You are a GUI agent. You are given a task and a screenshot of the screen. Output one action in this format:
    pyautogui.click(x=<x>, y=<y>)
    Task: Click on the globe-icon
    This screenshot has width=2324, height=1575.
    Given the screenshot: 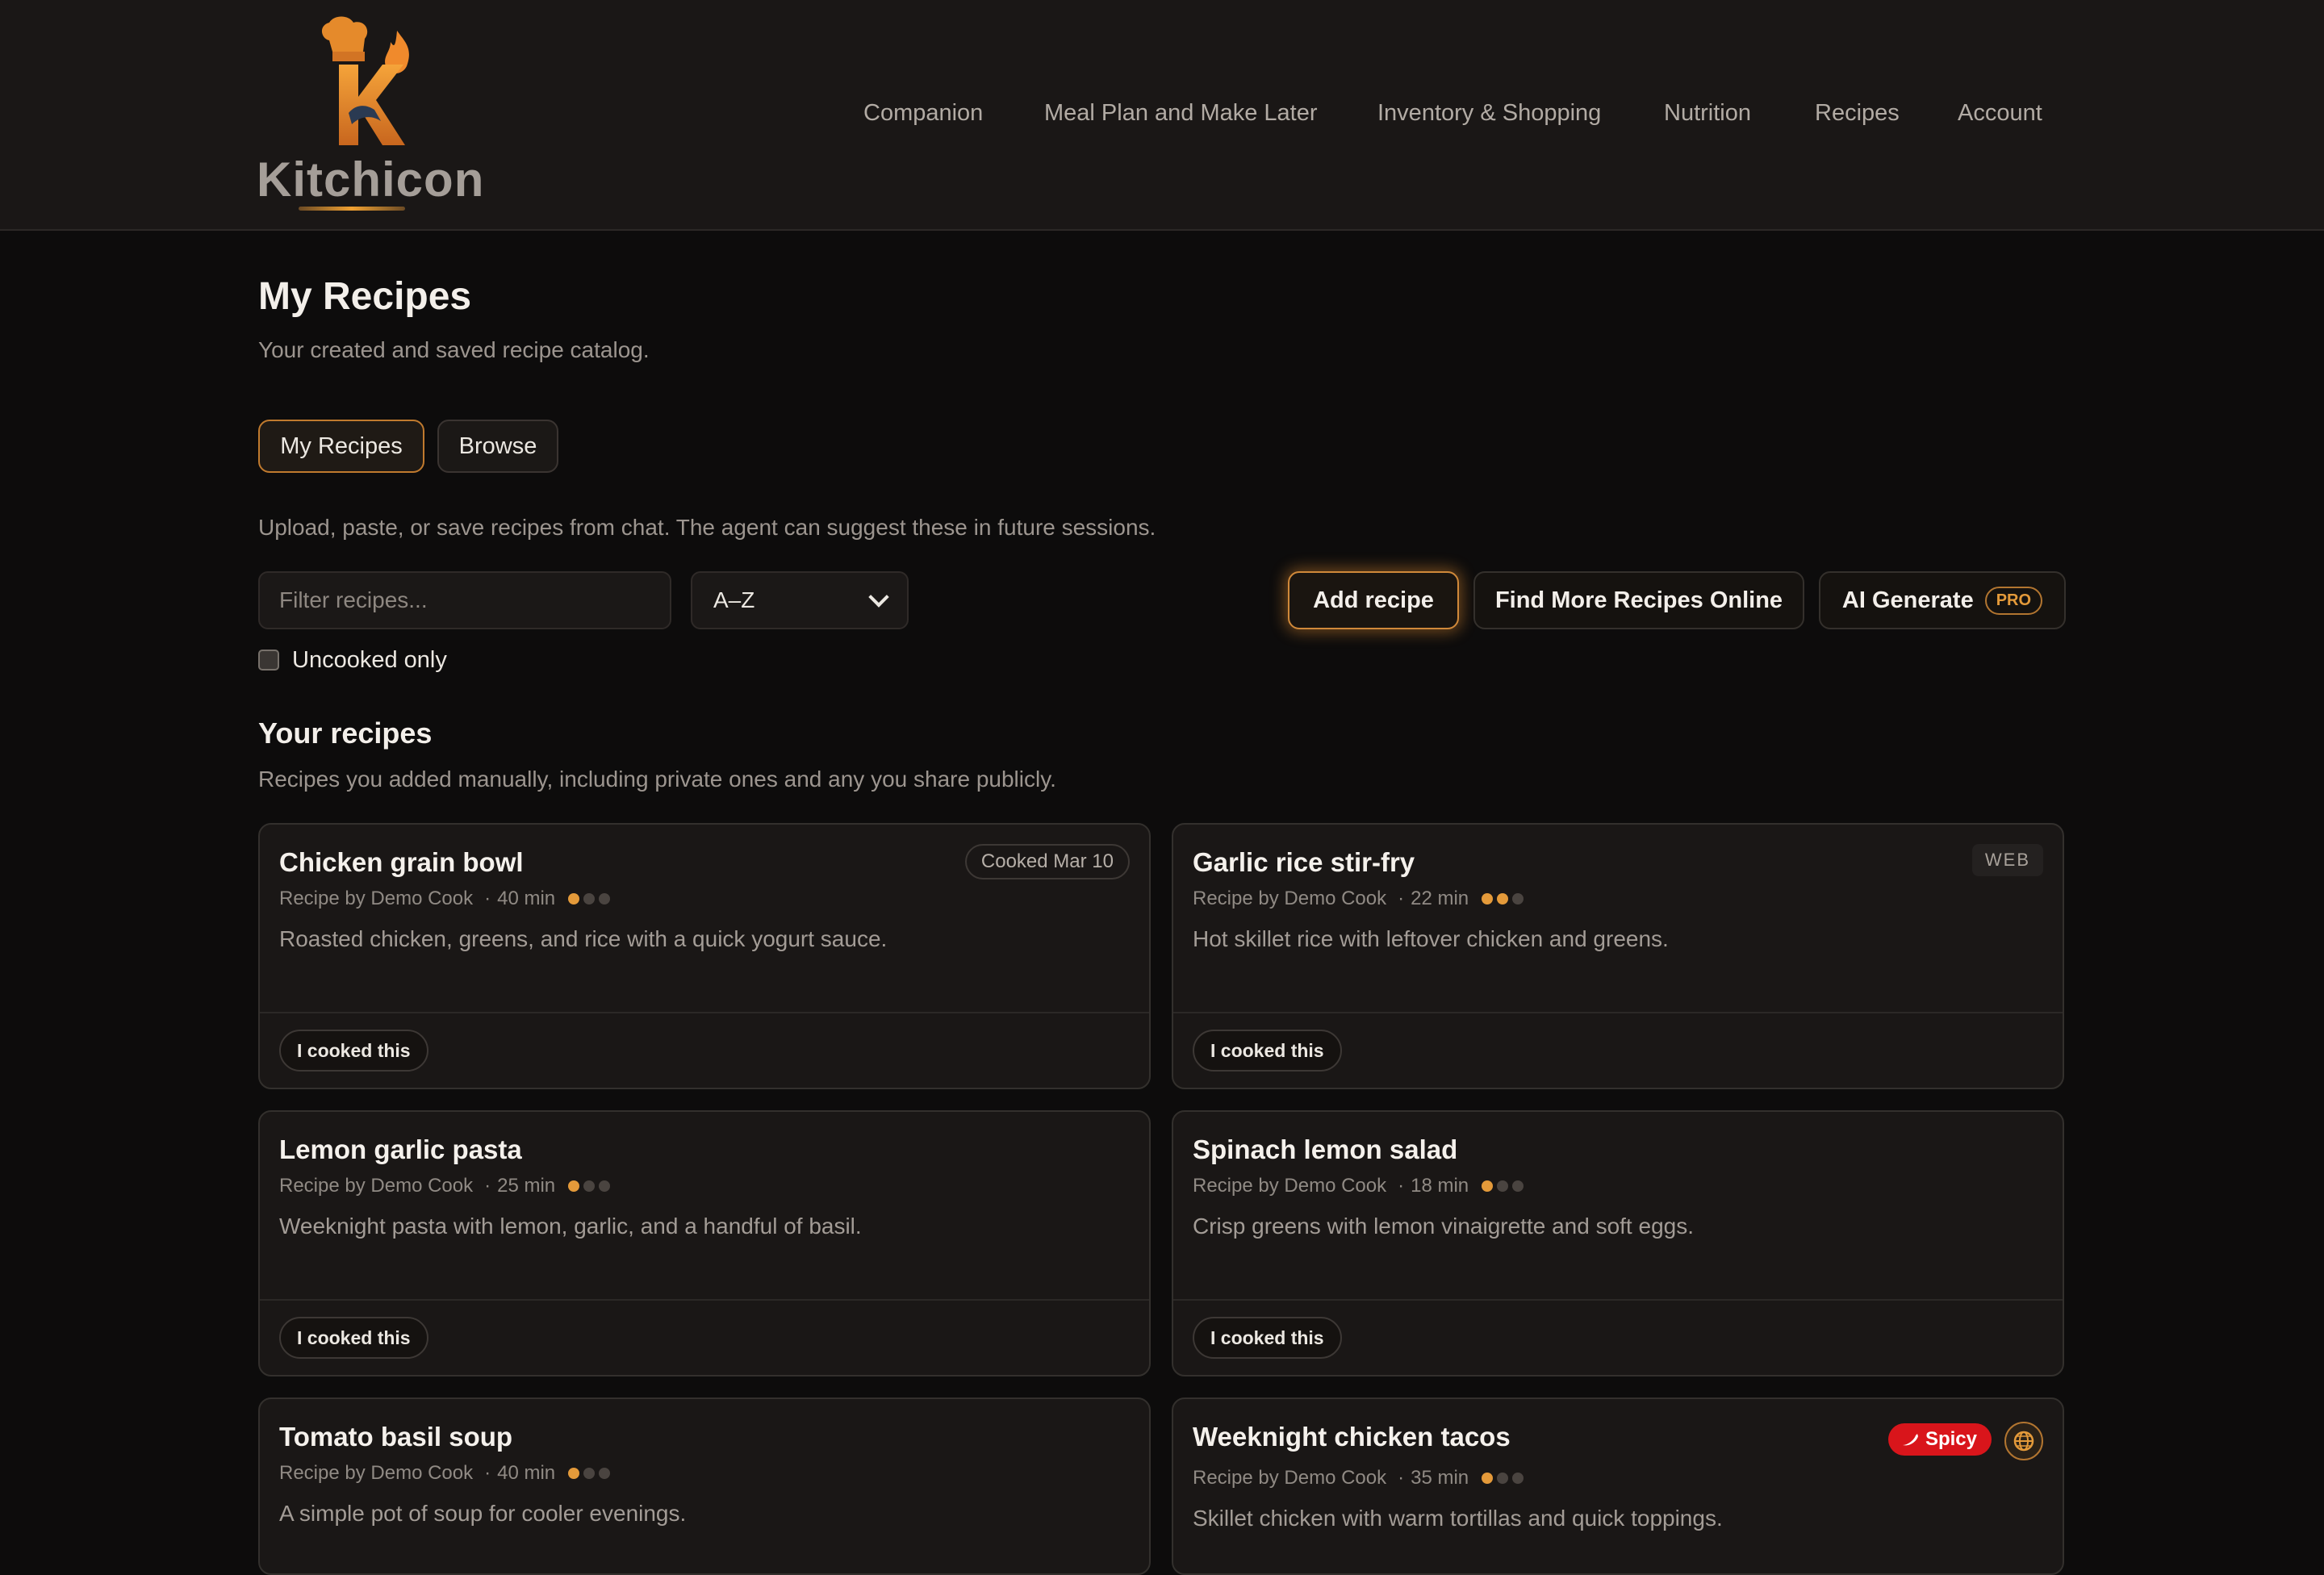 What is the action you would take?
    pyautogui.click(x=2023, y=1442)
    